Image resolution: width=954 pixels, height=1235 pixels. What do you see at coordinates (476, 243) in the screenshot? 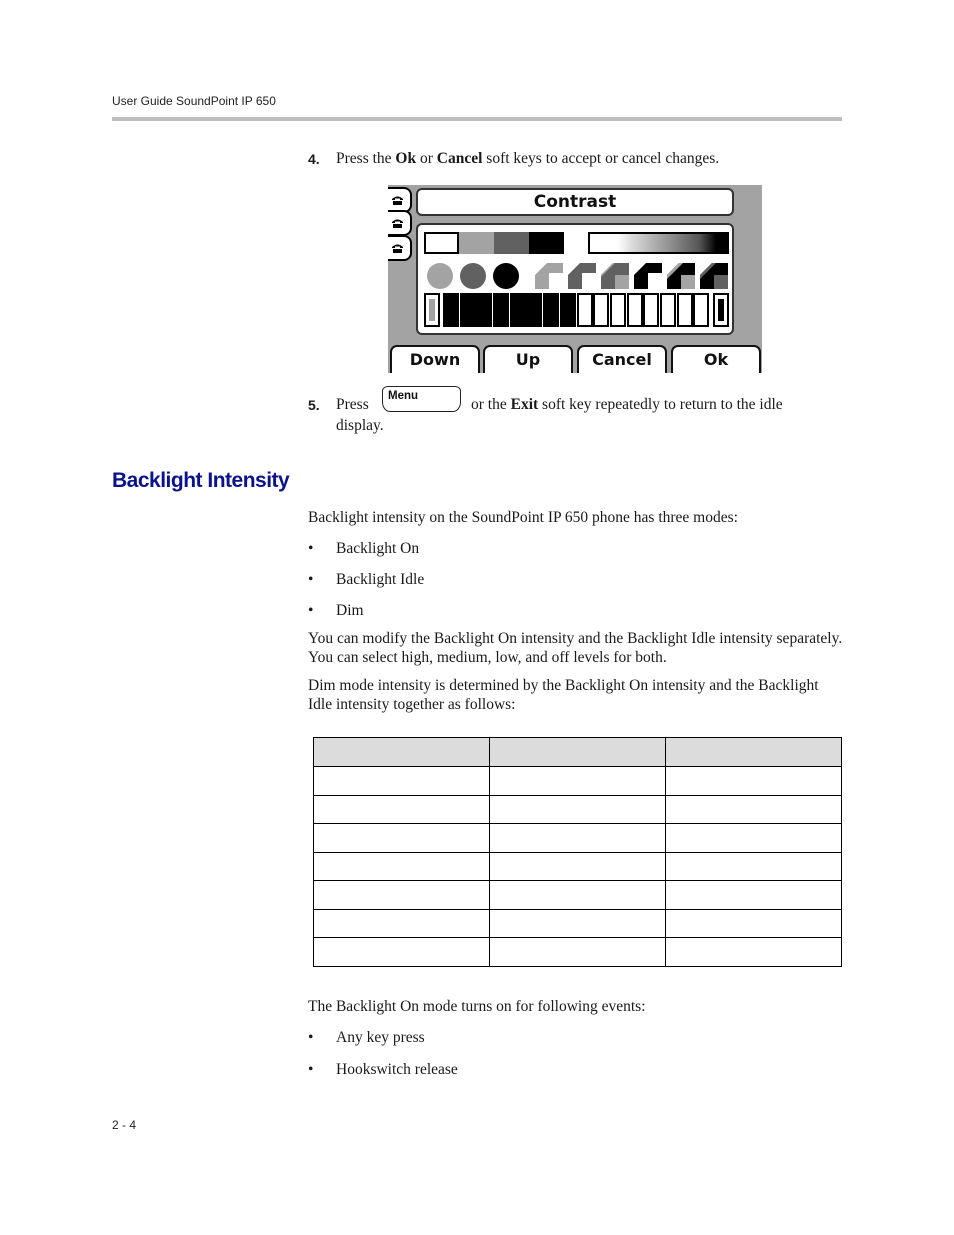
I see `swatch-light-gray` at bounding box center [476, 243].